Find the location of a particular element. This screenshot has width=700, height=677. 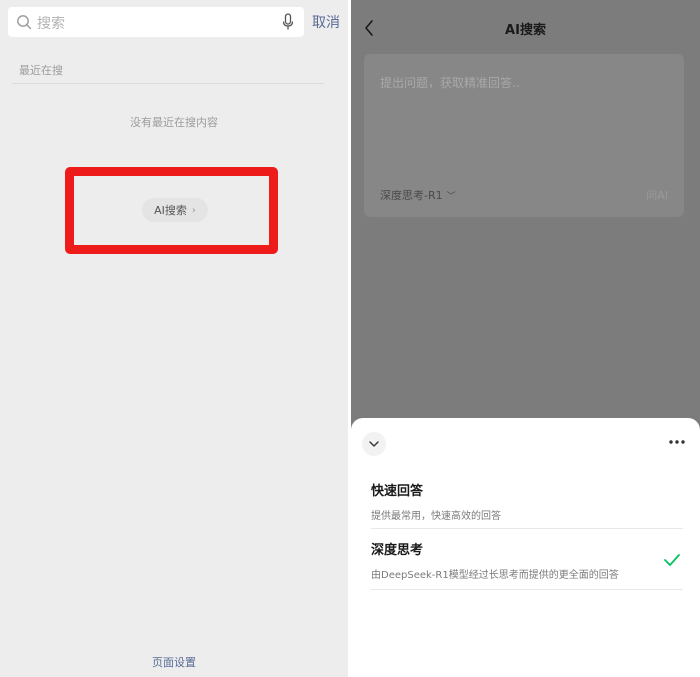

mode-label: 深度思考-R1 is located at coordinates (411, 195).